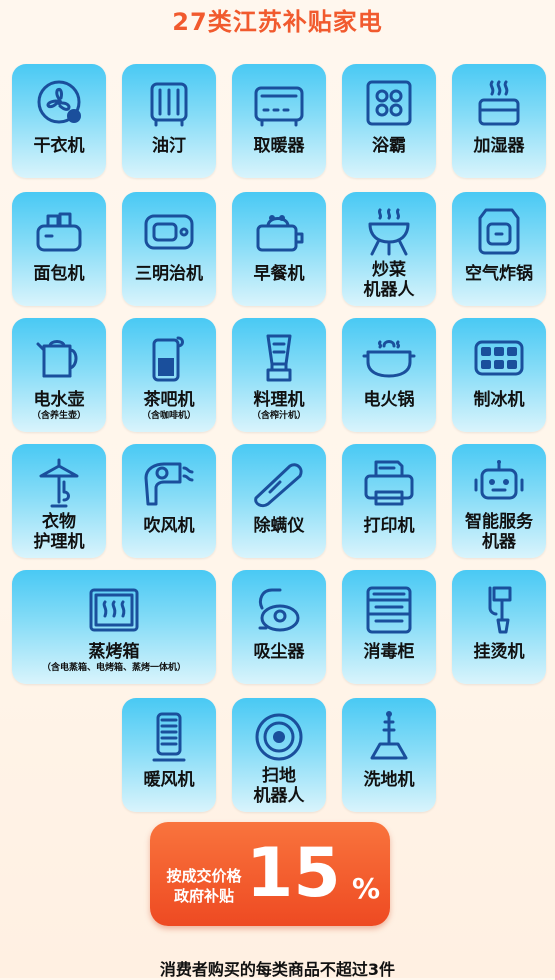 The width and height of the screenshot is (555, 980). Describe the element at coordinates (499, 357) in the screenshot. I see `ice-maker-icon` at that location.